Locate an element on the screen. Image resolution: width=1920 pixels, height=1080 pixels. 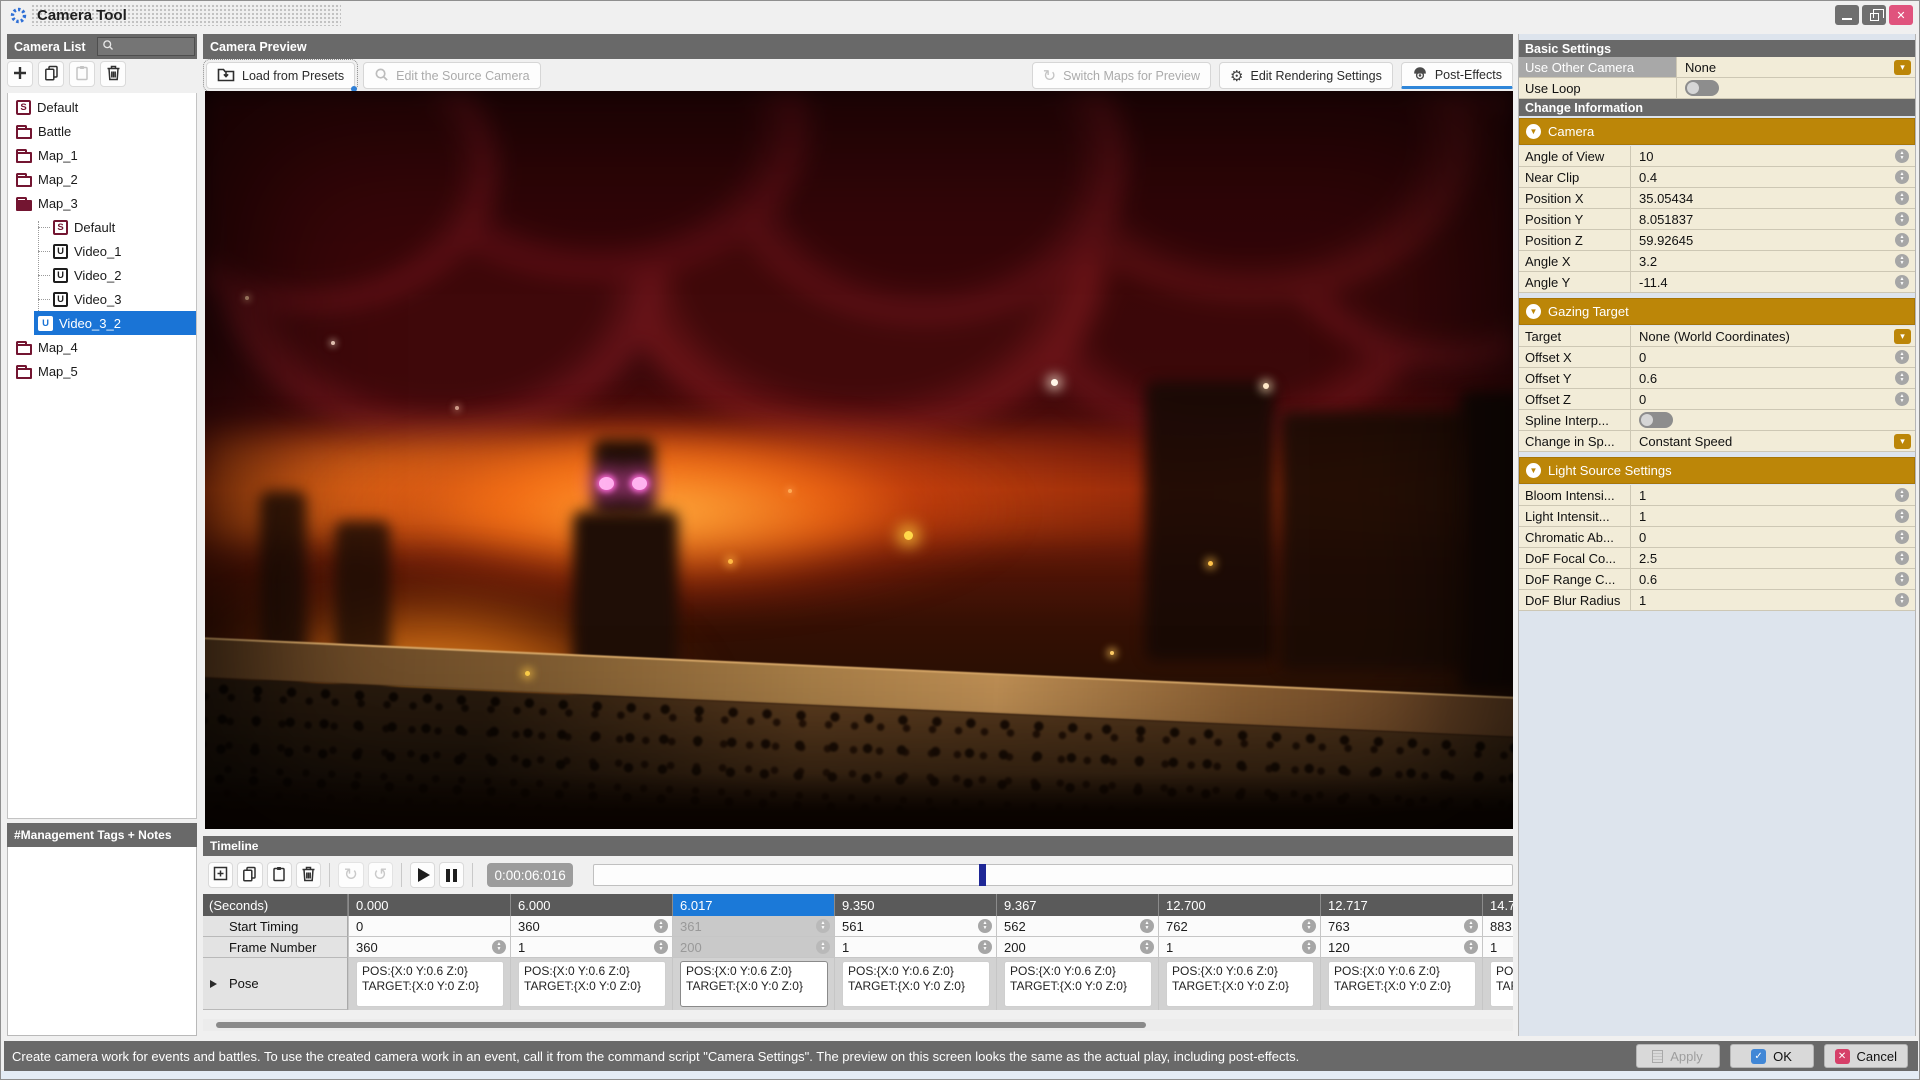
tree-item-map1: Map_1 is located at coordinates (102, 155).